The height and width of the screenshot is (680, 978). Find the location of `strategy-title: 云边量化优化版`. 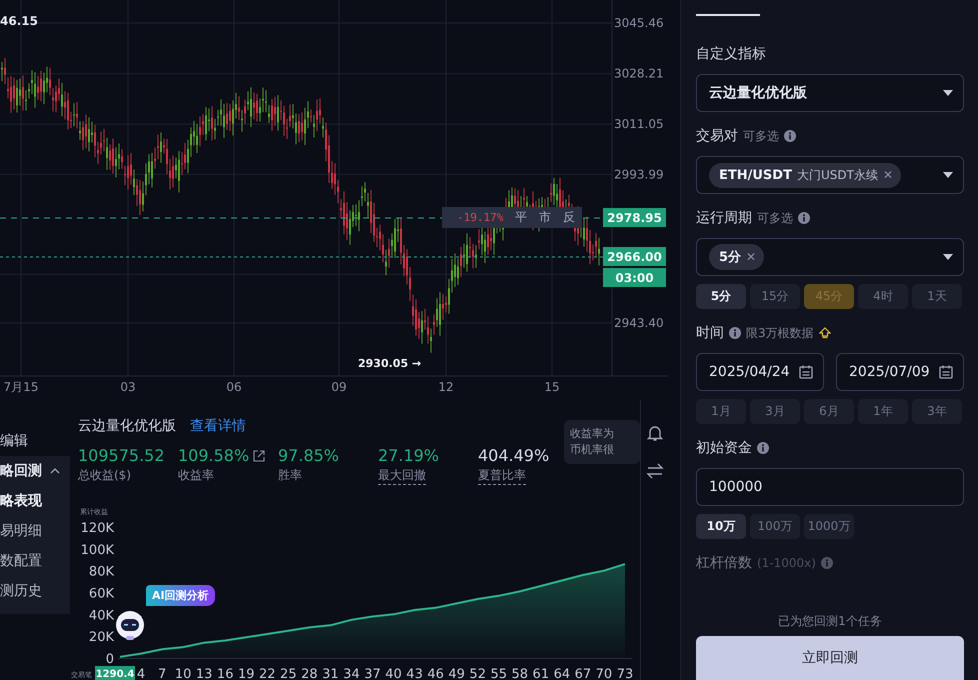

strategy-title: 云边量化优化版 is located at coordinates (127, 426).